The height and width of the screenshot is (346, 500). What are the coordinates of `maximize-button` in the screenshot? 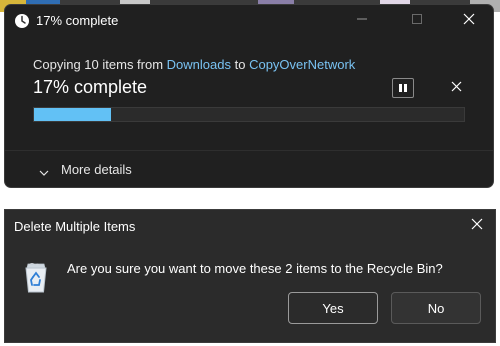 It's located at (417, 21).